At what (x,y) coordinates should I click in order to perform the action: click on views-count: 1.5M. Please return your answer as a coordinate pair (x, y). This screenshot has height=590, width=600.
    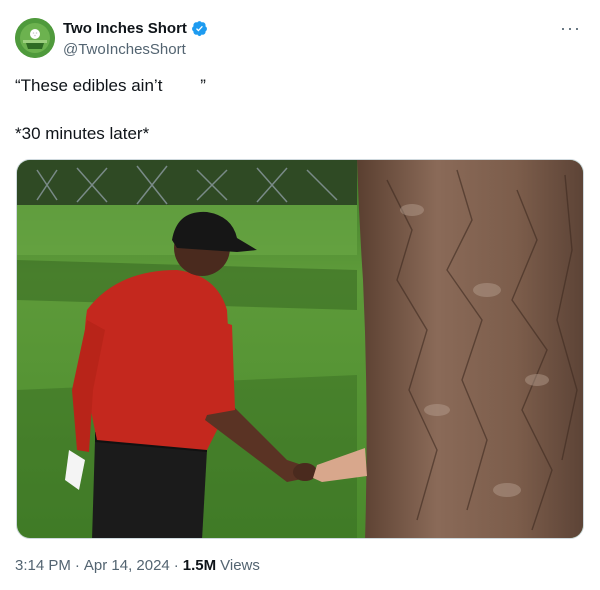
    Looking at the image, I should click on (199, 565).